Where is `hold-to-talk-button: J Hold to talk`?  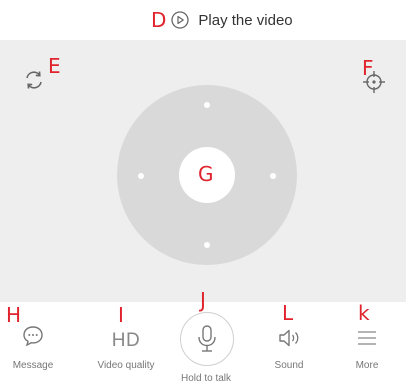
hold-to-talk-button: J Hold to talk is located at coordinates (206, 337).